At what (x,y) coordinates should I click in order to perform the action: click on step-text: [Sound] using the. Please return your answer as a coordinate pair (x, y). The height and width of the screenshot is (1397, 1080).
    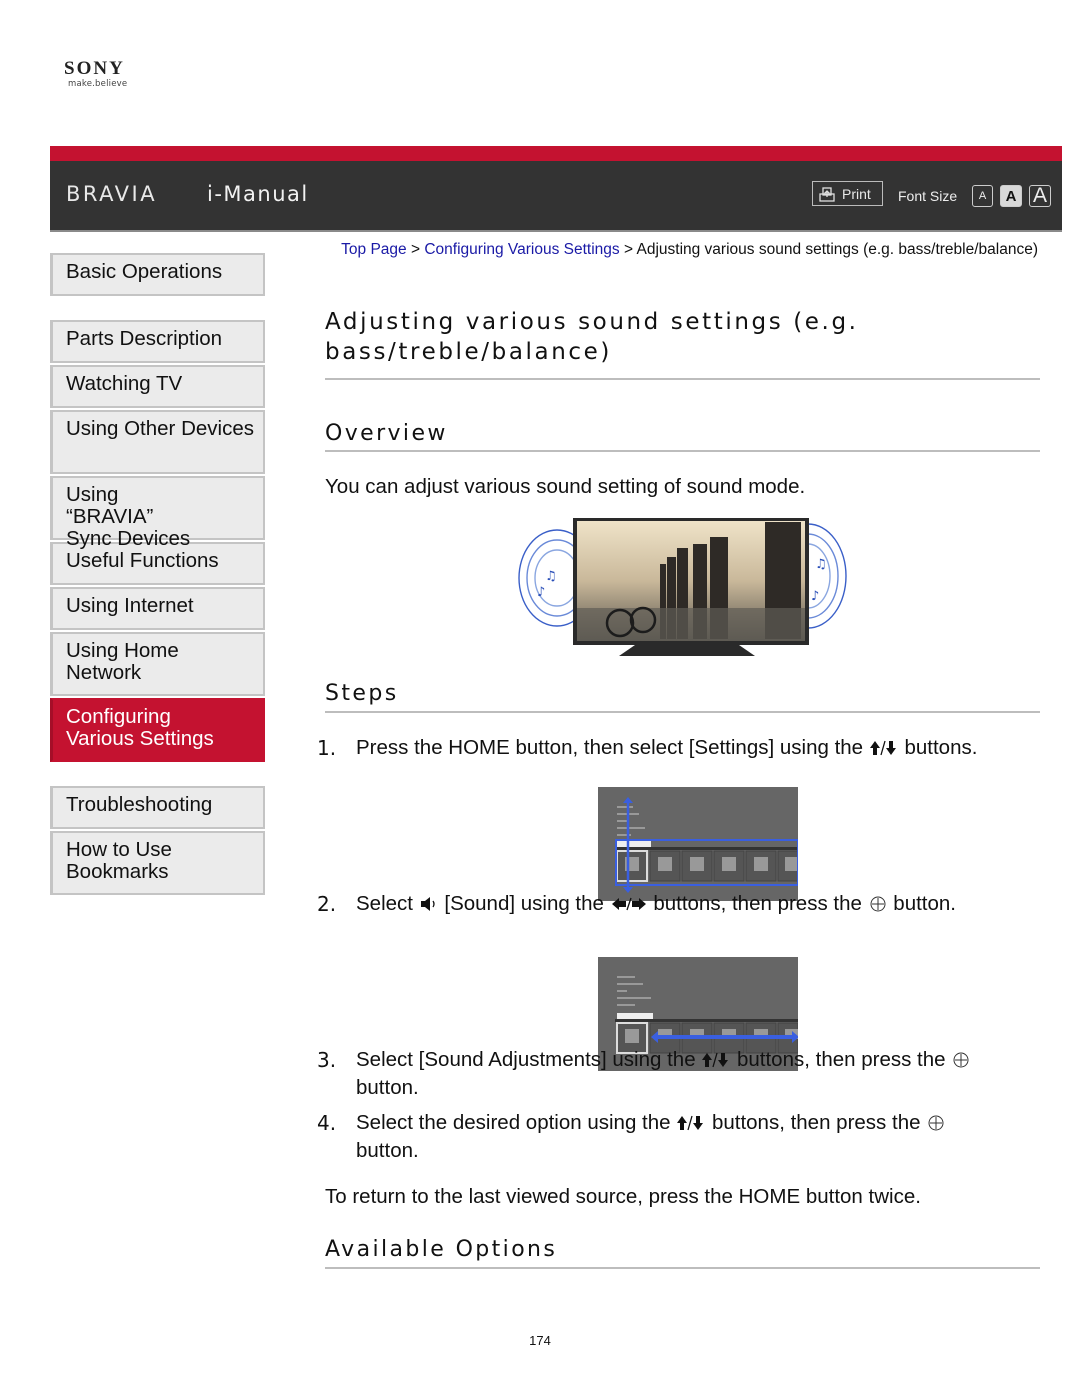
    Looking at the image, I should click on (524, 903).